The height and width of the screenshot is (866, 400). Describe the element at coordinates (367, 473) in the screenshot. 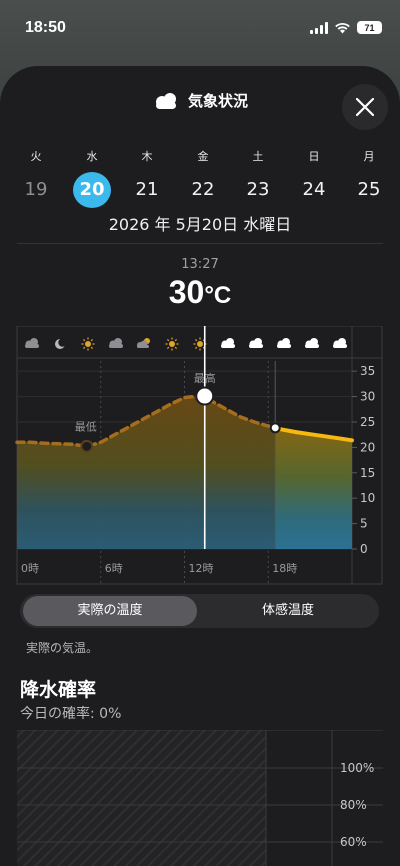

I see `y-tick-label: 15` at that location.